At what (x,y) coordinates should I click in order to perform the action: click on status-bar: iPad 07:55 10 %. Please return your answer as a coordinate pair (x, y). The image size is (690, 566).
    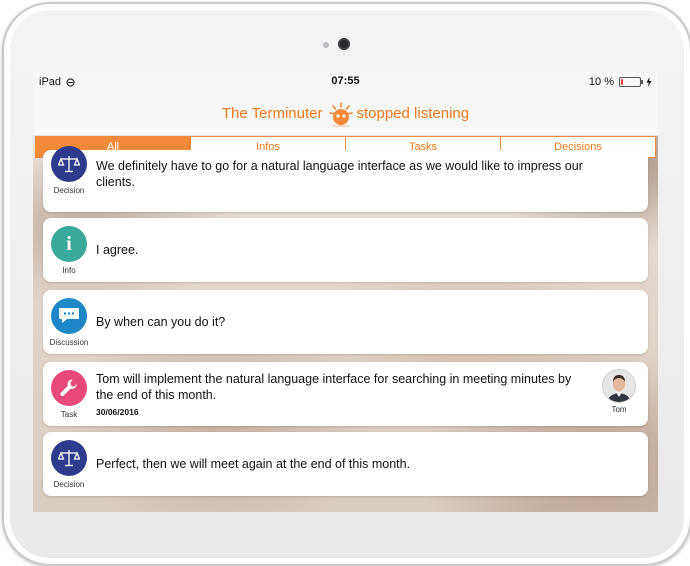
    Looking at the image, I should click on (345, 82).